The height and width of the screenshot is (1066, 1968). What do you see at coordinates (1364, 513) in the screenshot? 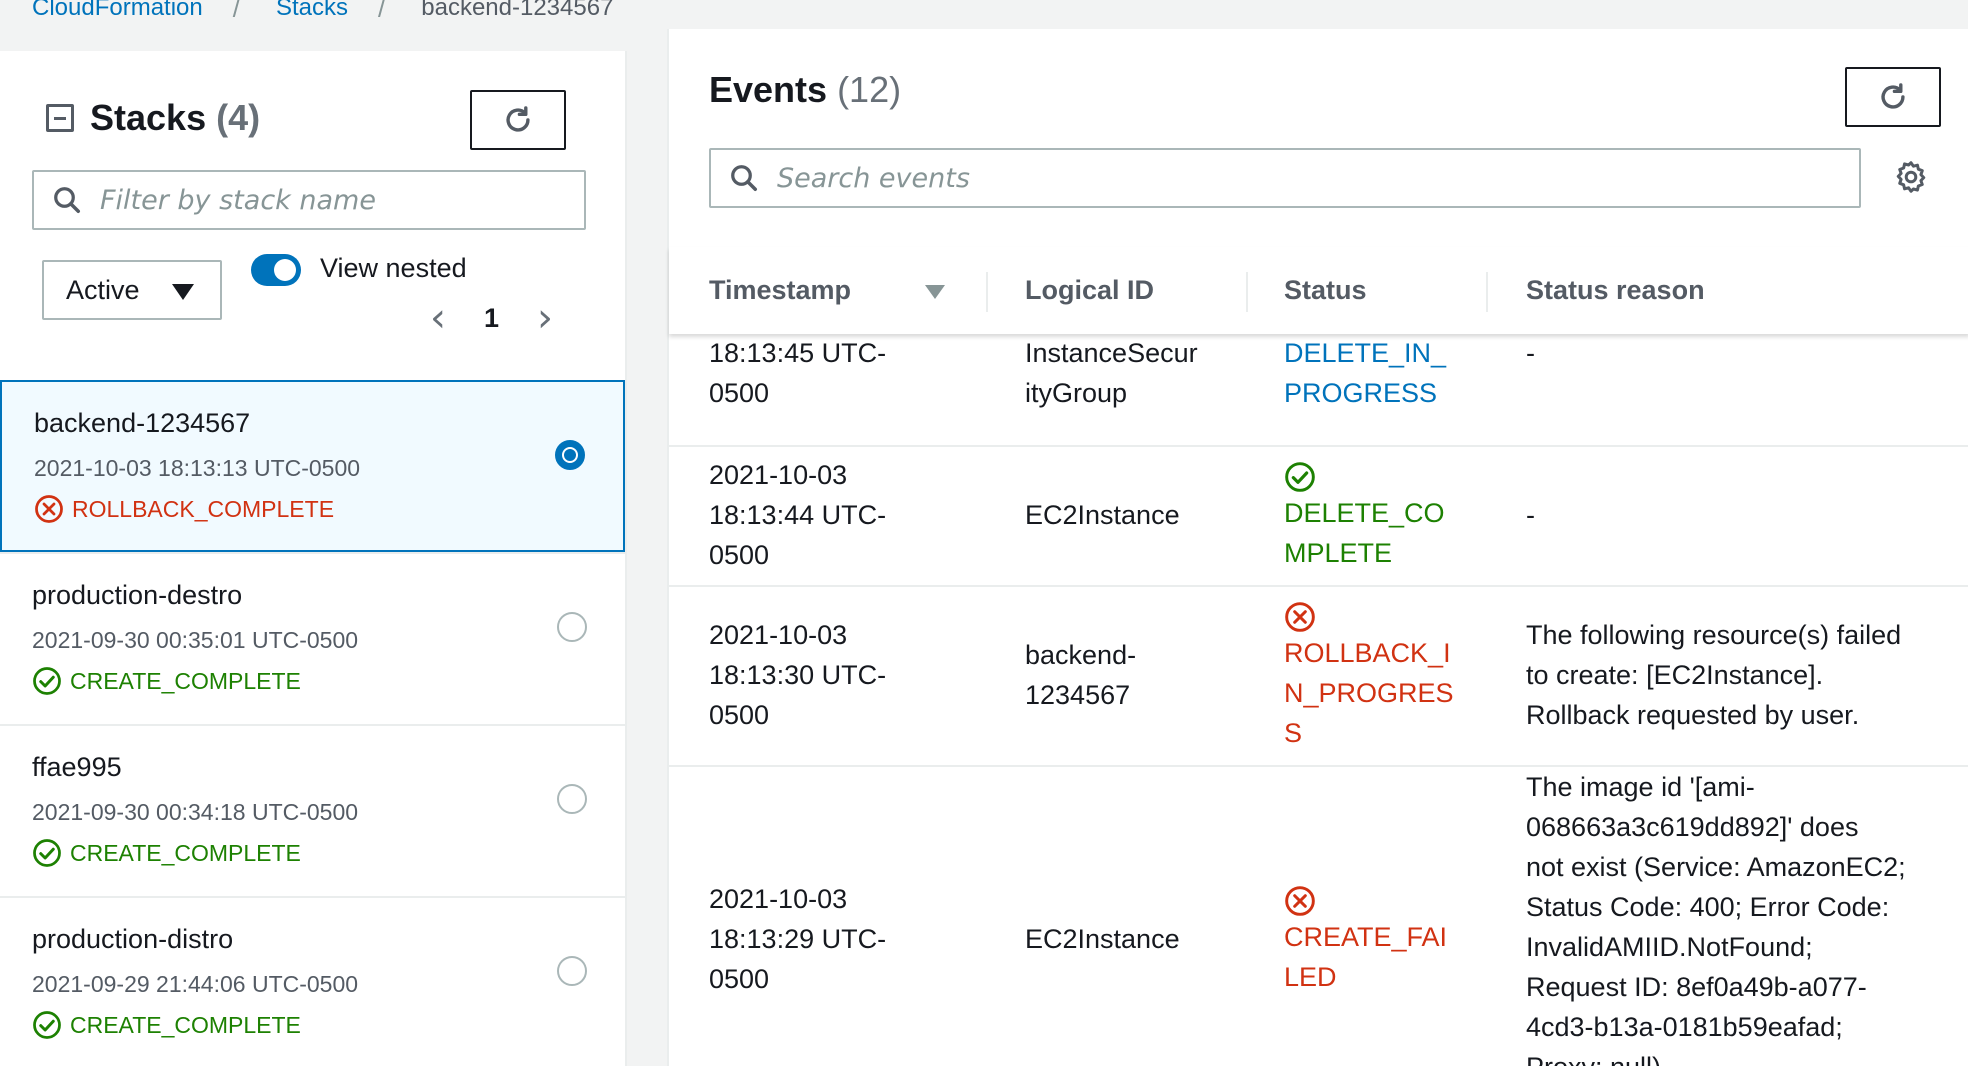
I see `status-line: DELETE_CO` at bounding box center [1364, 513].